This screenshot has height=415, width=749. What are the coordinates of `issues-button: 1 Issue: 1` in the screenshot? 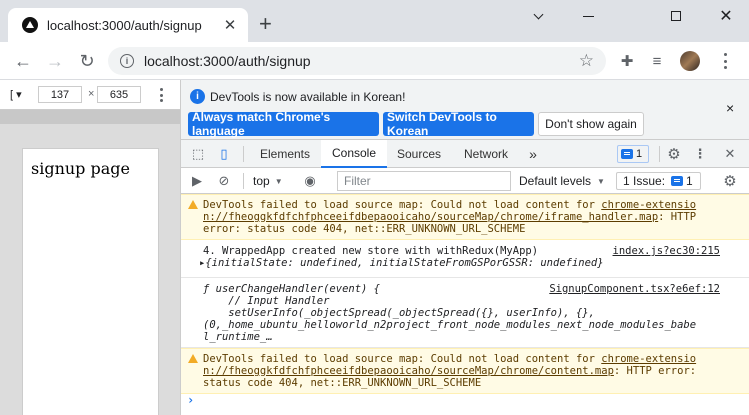 It's located at (658, 181).